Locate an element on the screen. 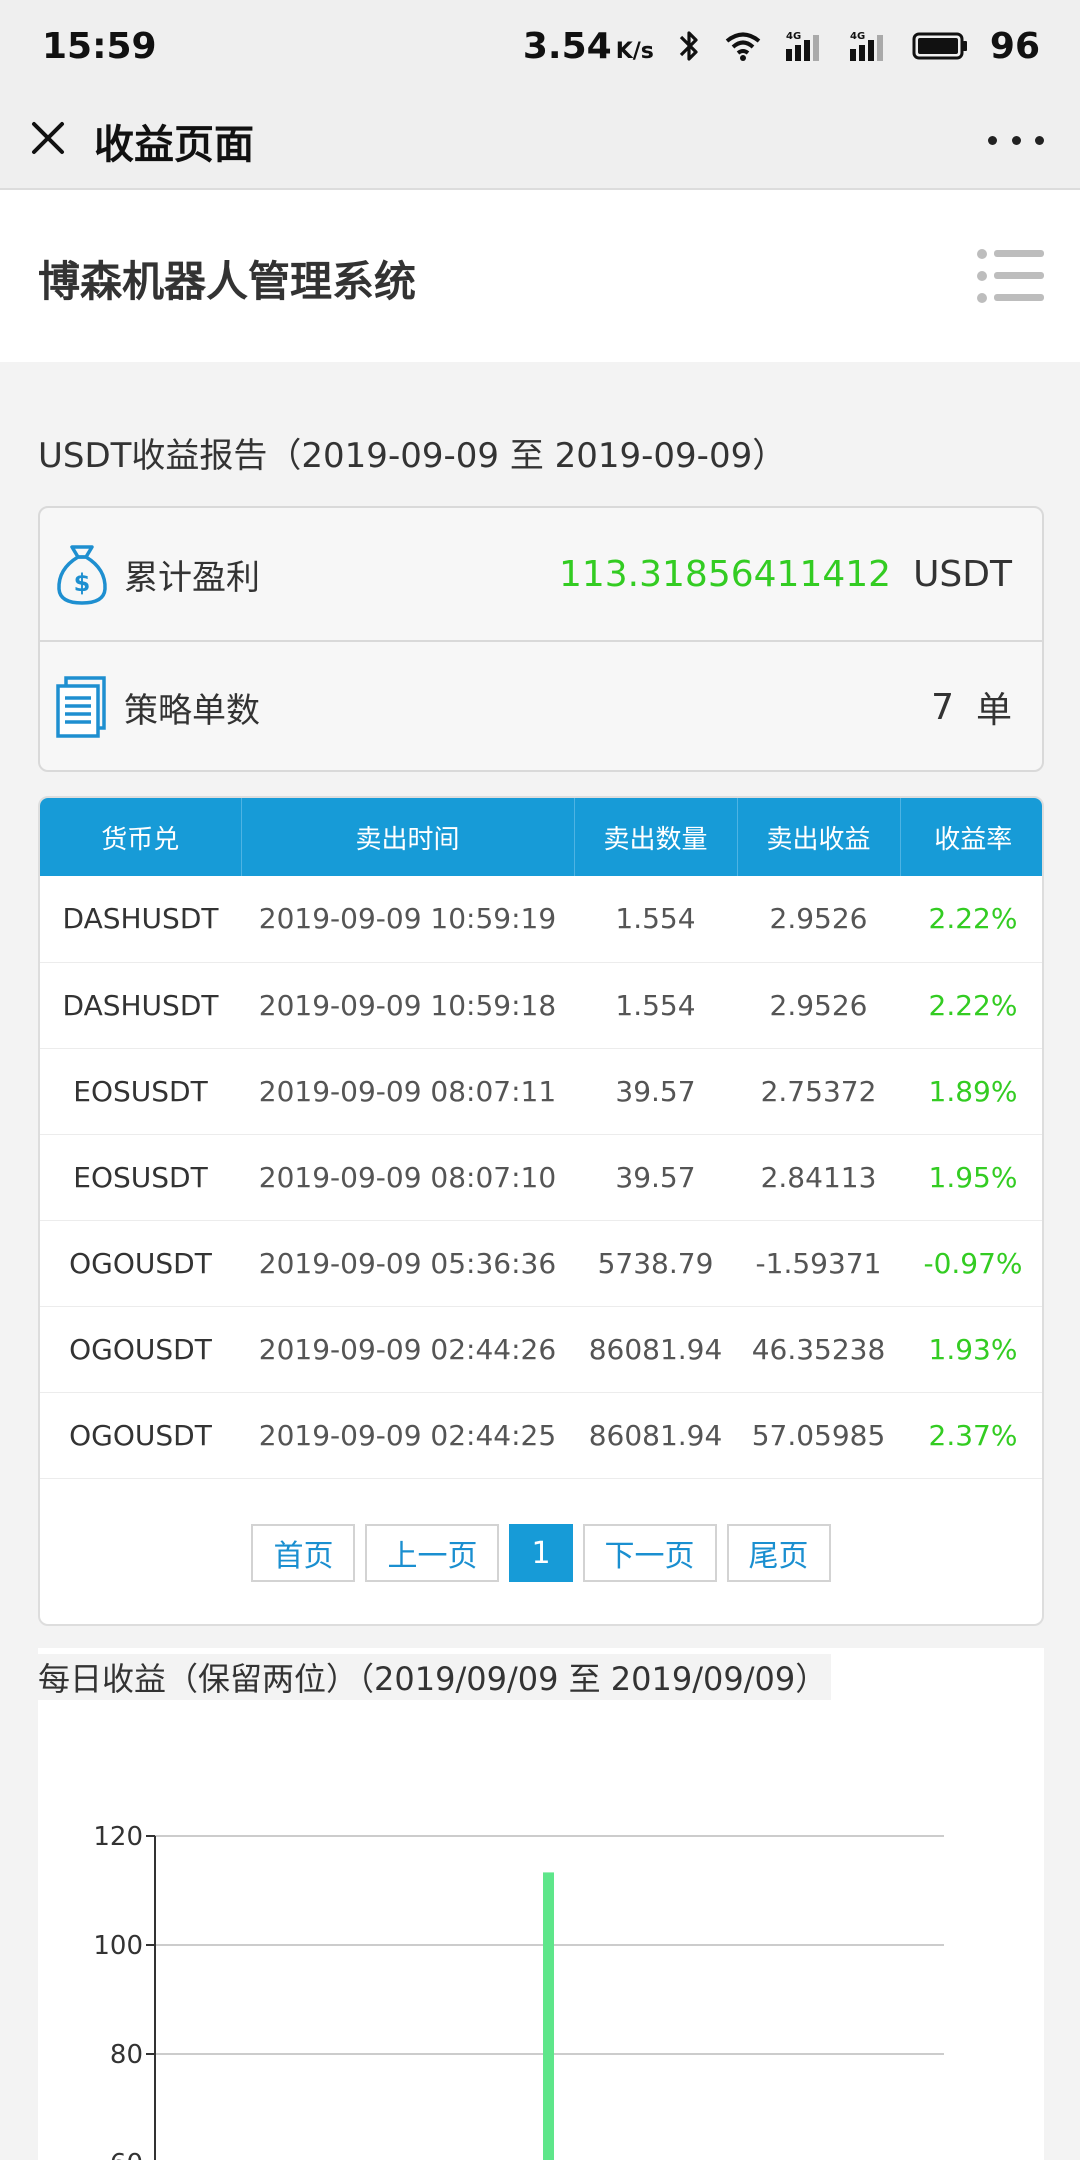 The image size is (1080, 2160). profit-value-group: 113.31856411412 USDT is located at coordinates (785, 574).